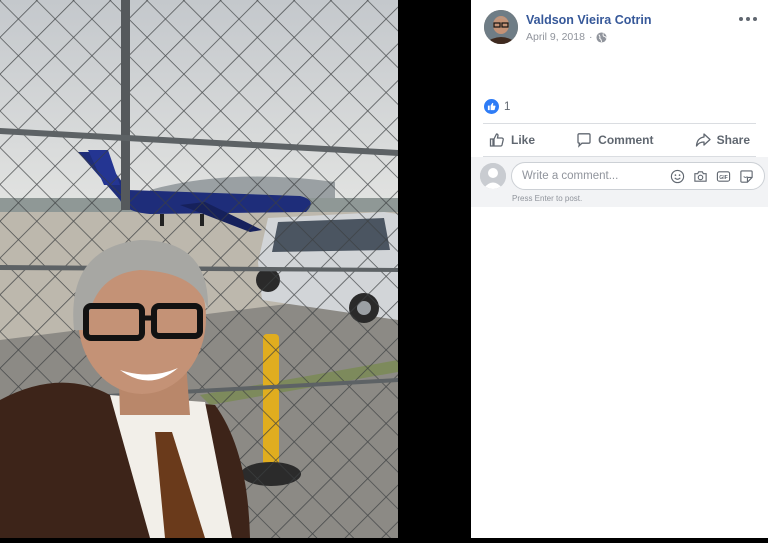  I want to click on avatar-image, so click(501, 27).